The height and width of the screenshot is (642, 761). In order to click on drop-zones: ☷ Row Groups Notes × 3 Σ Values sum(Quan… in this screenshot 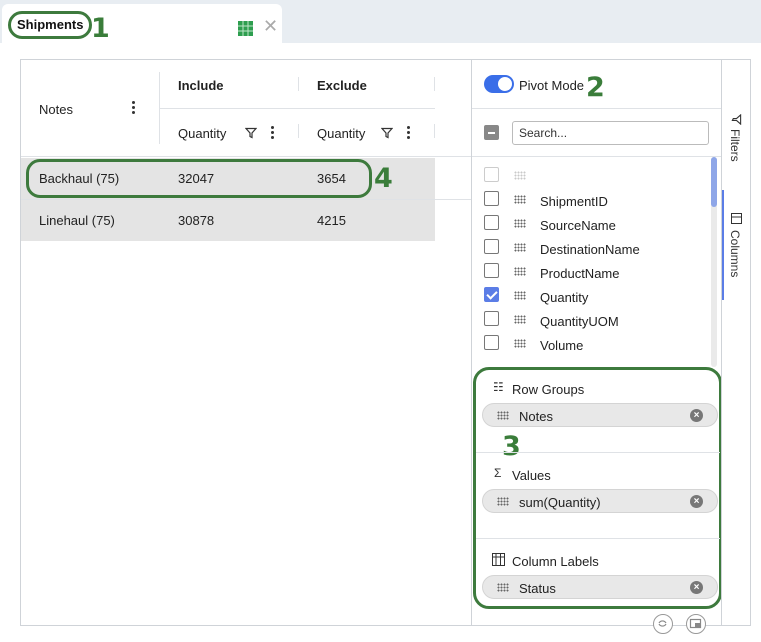, I will do `click(597, 488)`.